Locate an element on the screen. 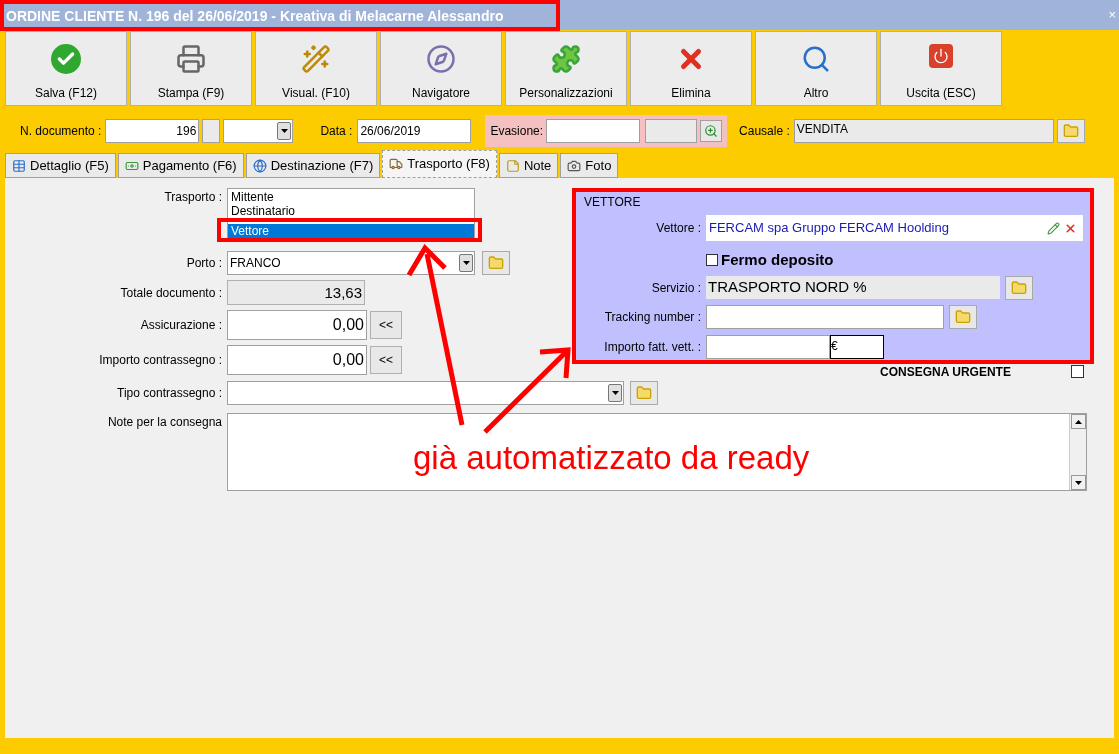  scroll-down-icon is located at coordinates (1078, 482).